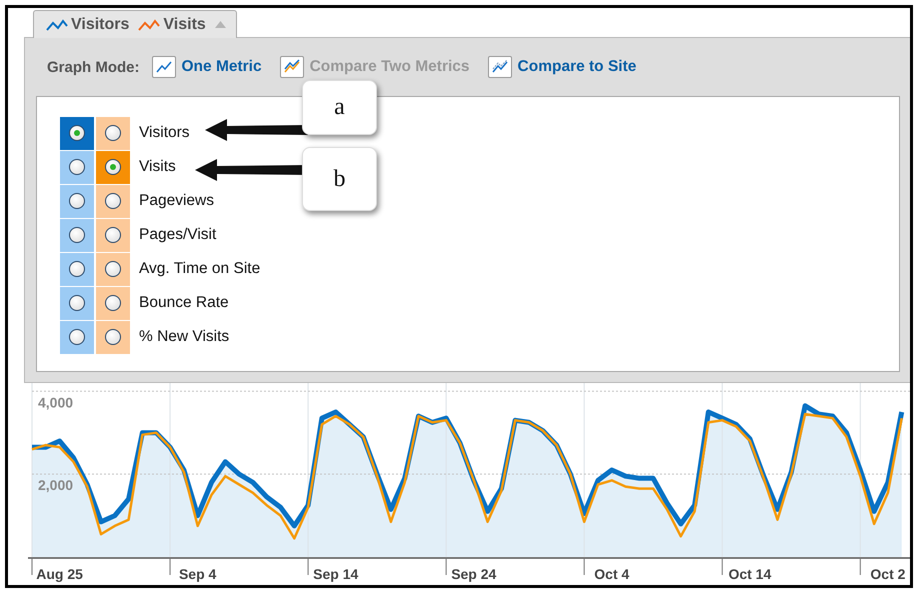 The image size is (916, 589). Describe the element at coordinates (59, 574) in the screenshot. I see `x-axis-label: Aug 25` at that location.